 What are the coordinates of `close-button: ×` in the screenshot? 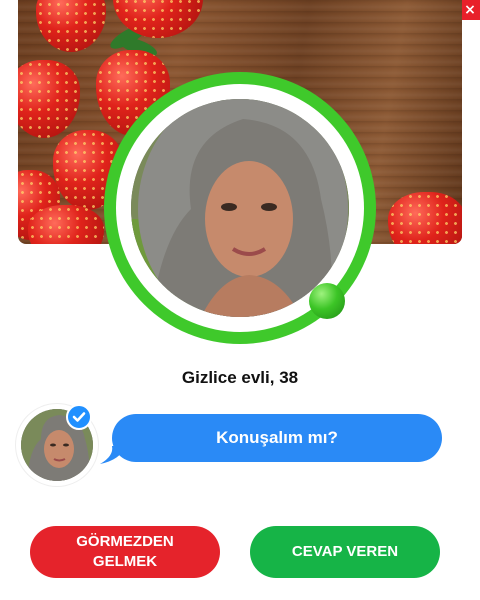 It's located at (470, 10).